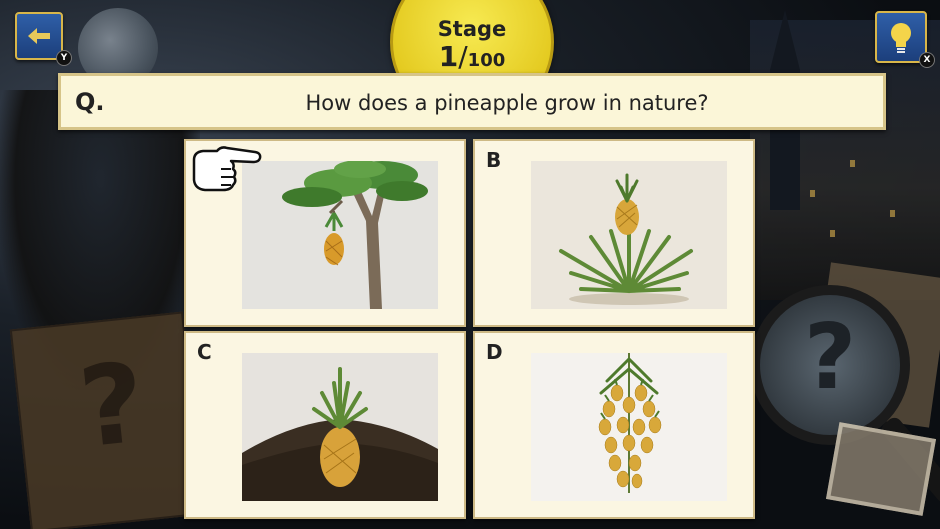 The width and height of the screenshot is (940, 529). What do you see at coordinates (494, 352) in the screenshot?
I see `option-letter: D` at bounding box center [494, 352].